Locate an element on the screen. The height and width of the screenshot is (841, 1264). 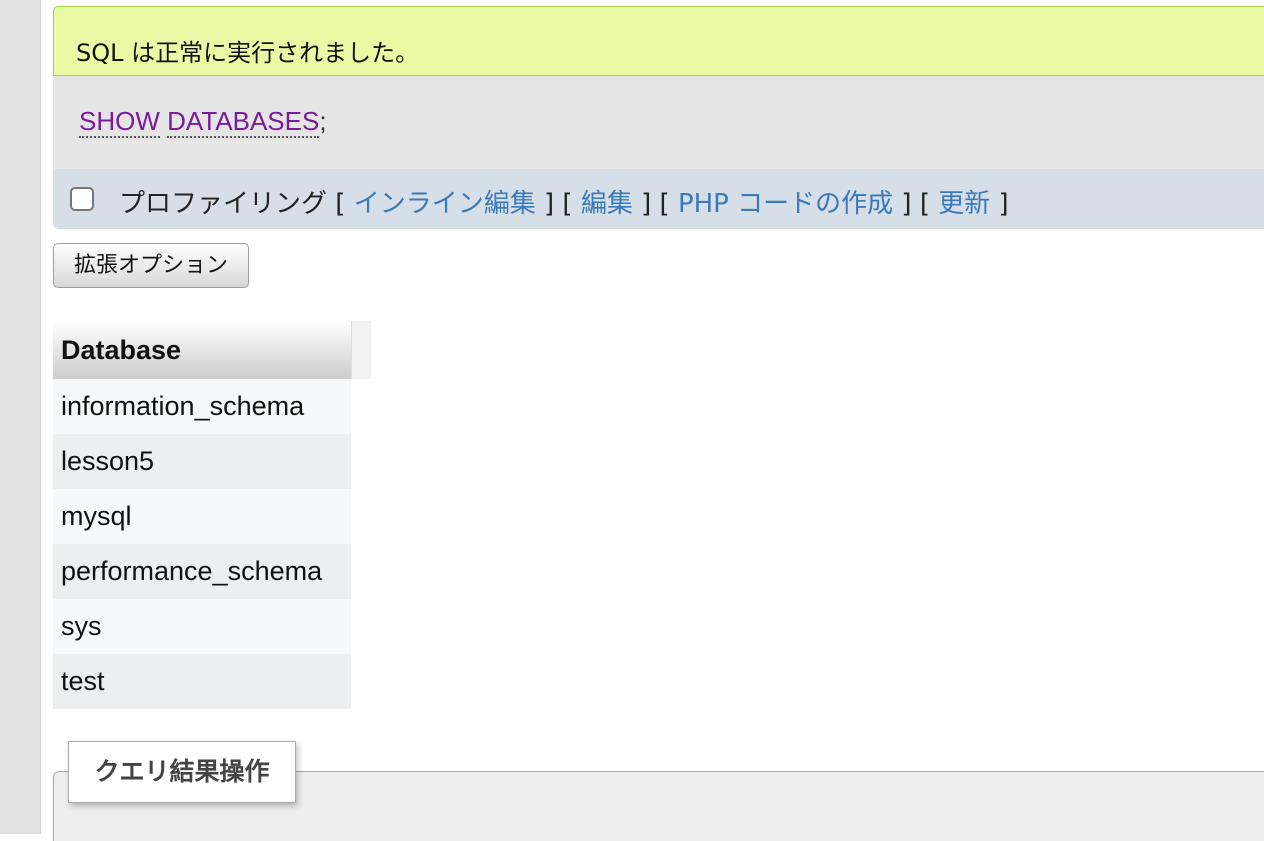
table-row: mysql is located at coordinates (212, 516).